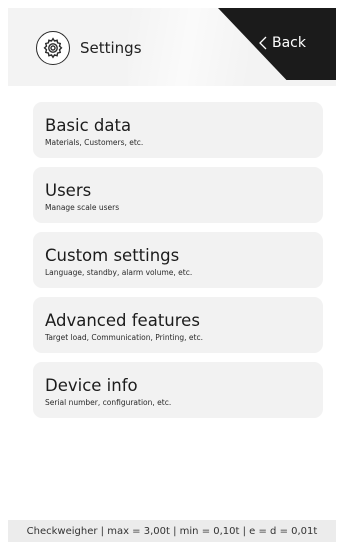  Describe the element at coordinates (108, 402) in the screenshot. I see `menu-item-subtitle: Serial number, configuration, etc.` at that location.